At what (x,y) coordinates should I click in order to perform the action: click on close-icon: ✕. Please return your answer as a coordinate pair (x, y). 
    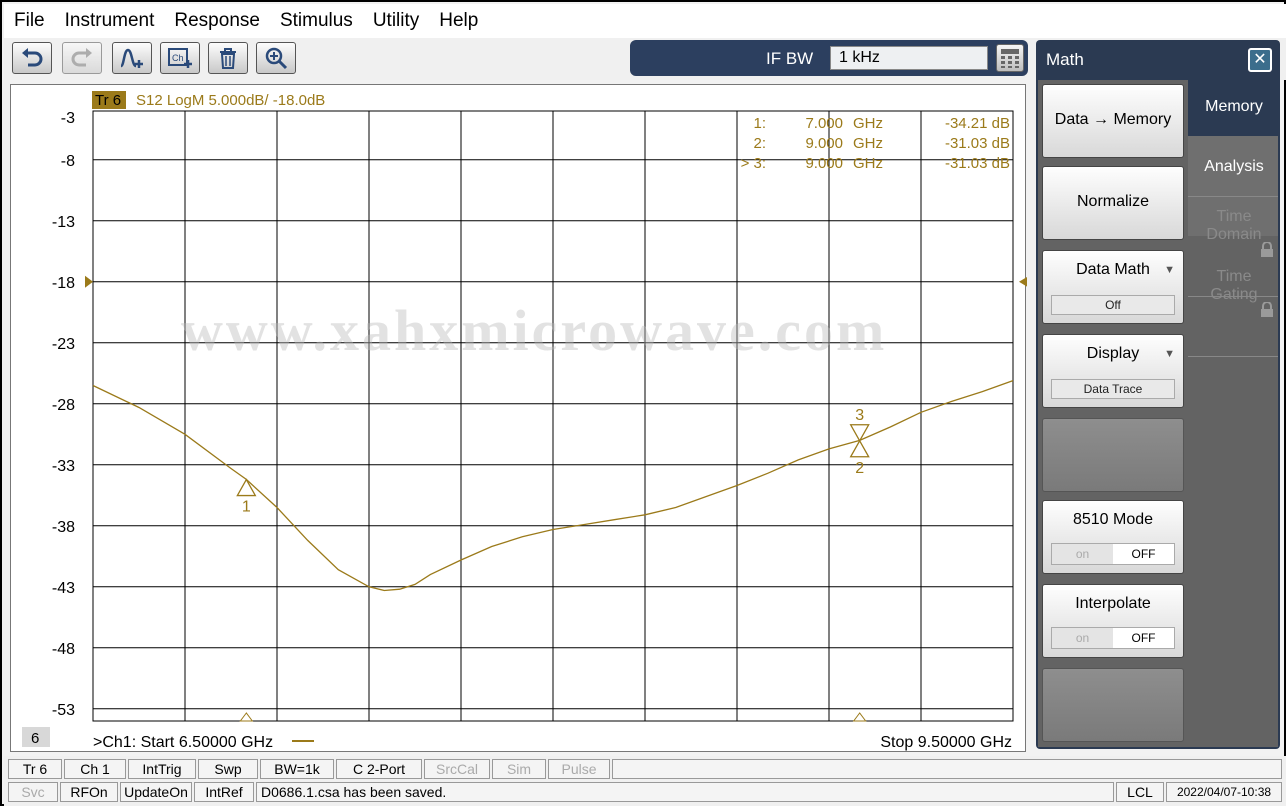
    Looking at the image, I should click on (1260, 60).